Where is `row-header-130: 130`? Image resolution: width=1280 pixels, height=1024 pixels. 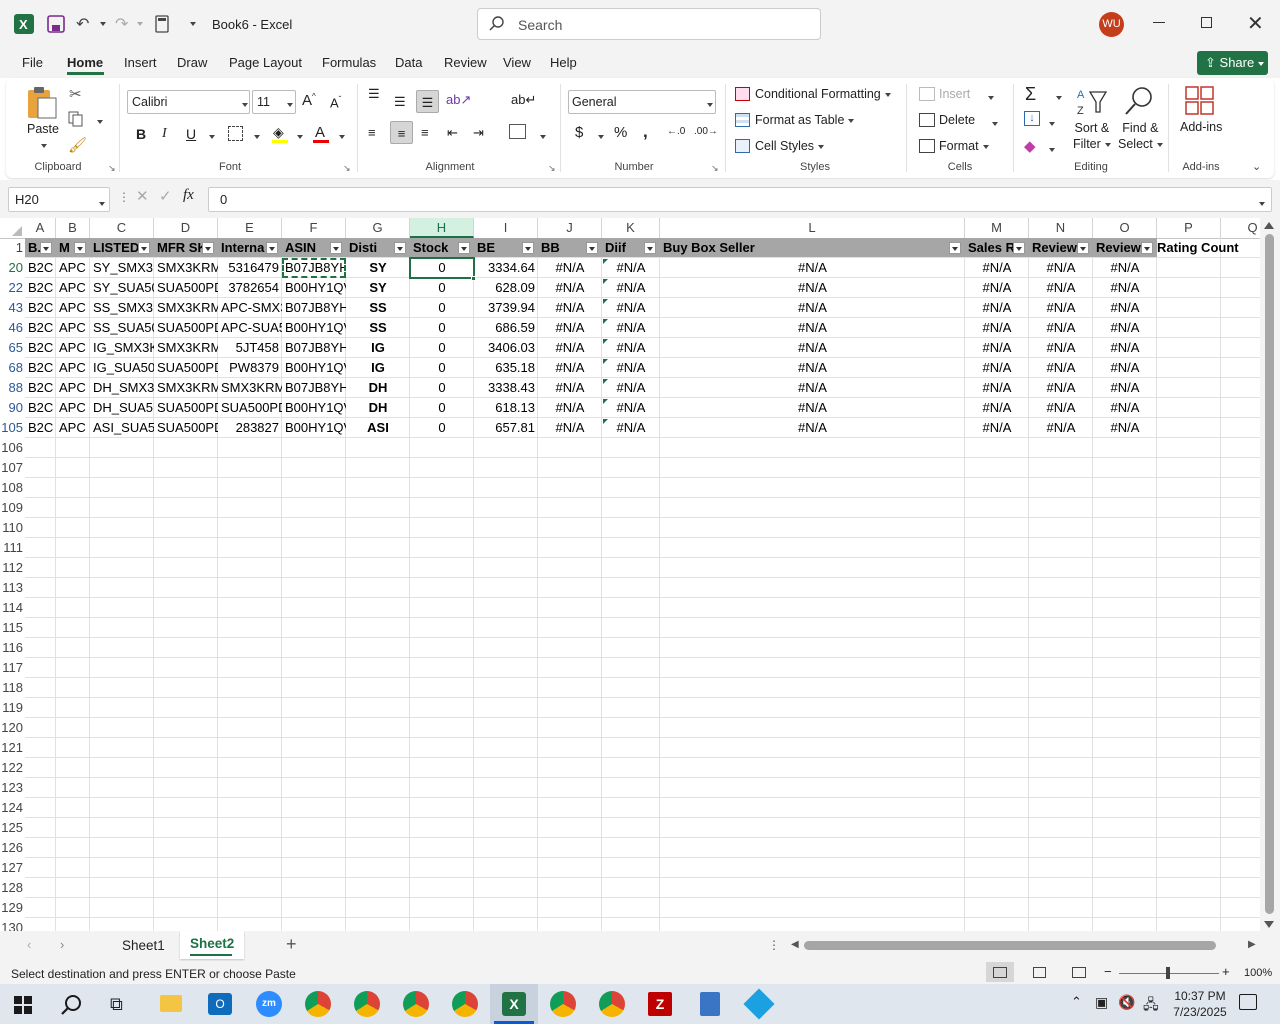 row-header-130: 130 is located at coordinates (12, 924).